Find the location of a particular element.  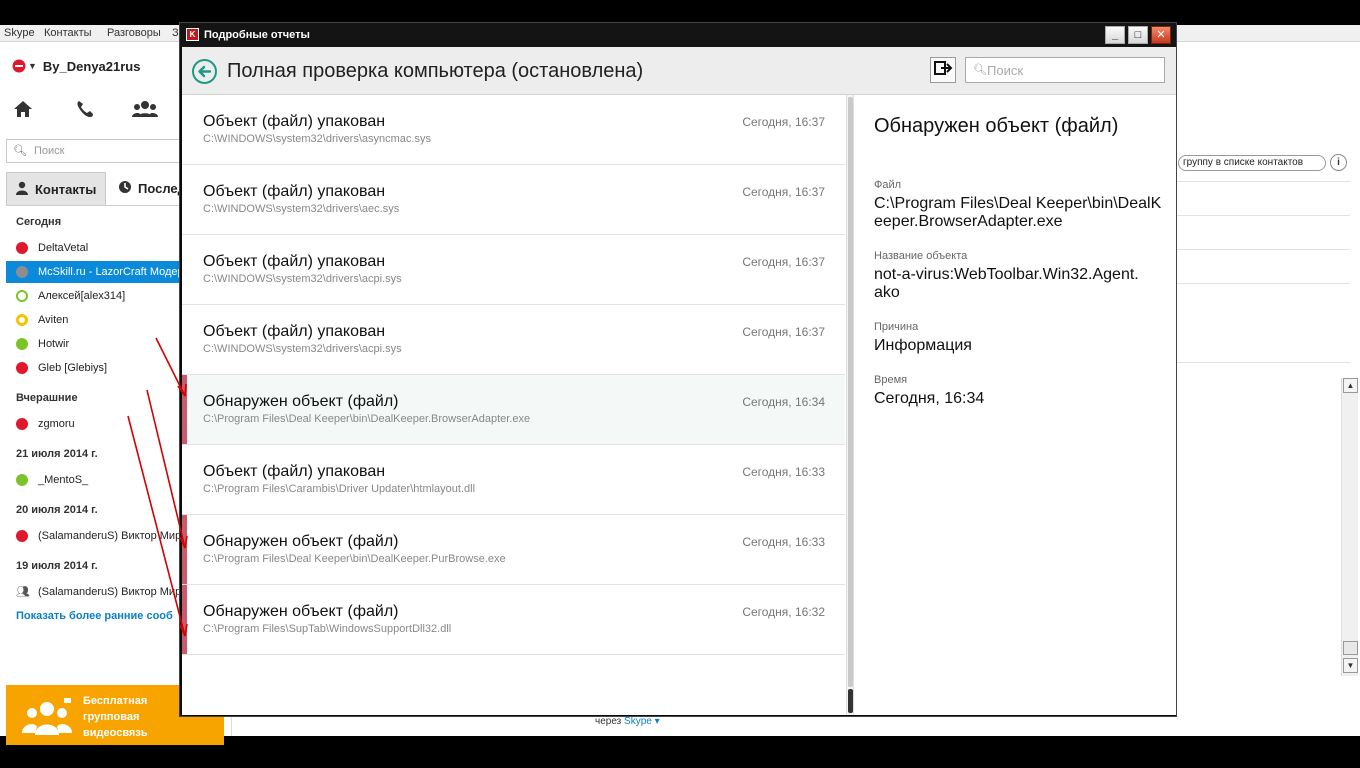

group-icon: 👥︎ is located at coordinates (23, 592).